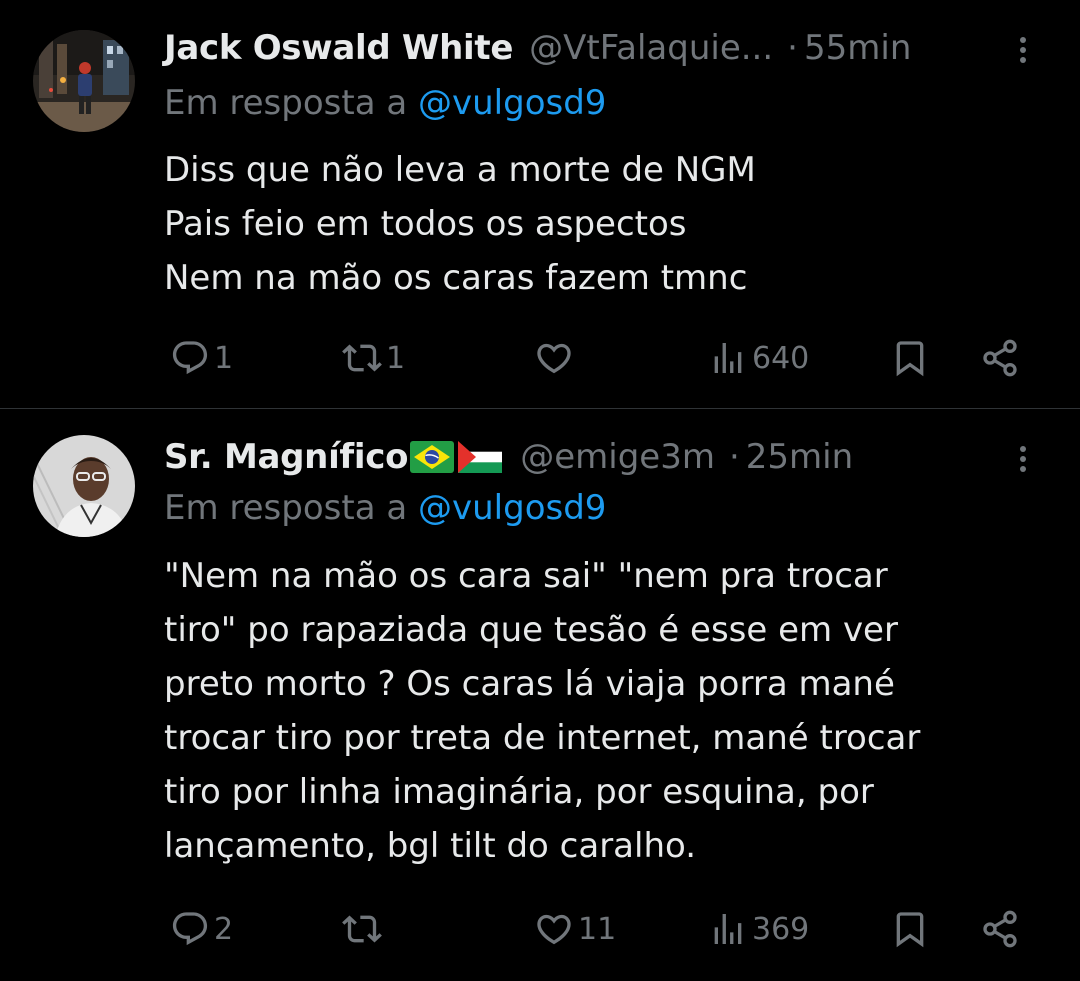  I want to click on retweet-button: 1, so click(373, 358).